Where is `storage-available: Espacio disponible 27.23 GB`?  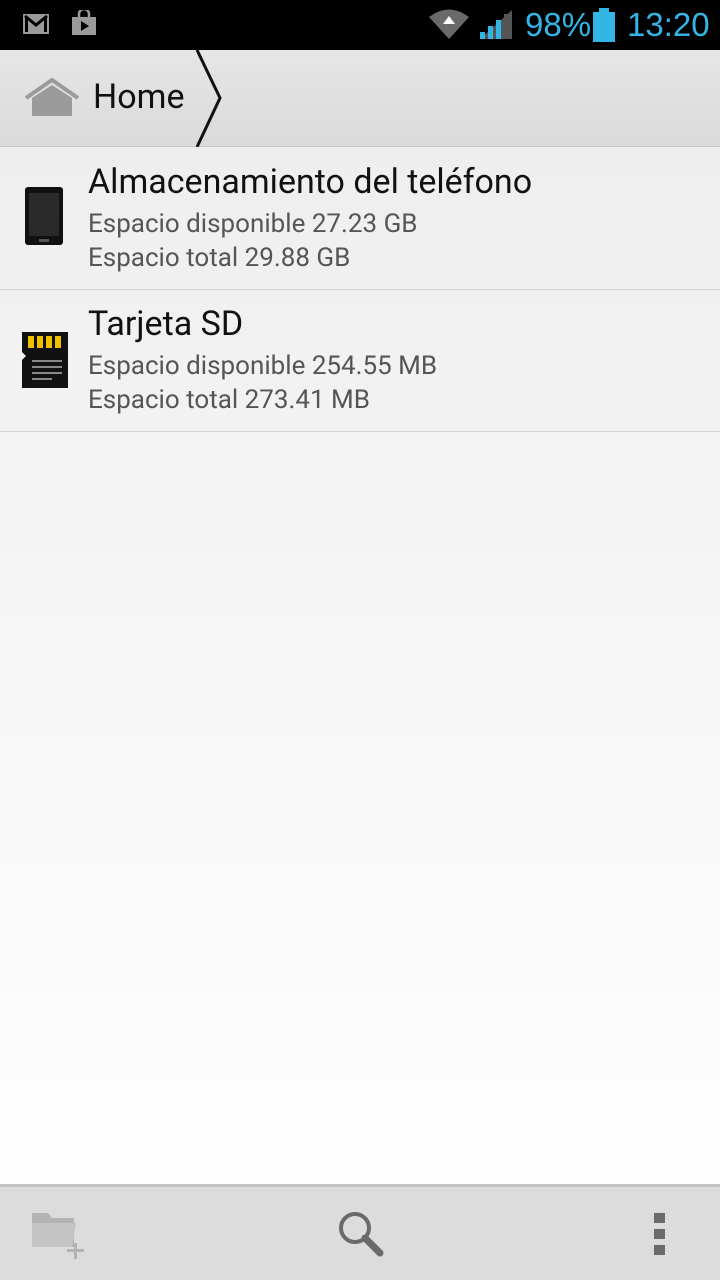
storage-available: Espacio disponible 27.23 GB is located at coordinates (253, 224).